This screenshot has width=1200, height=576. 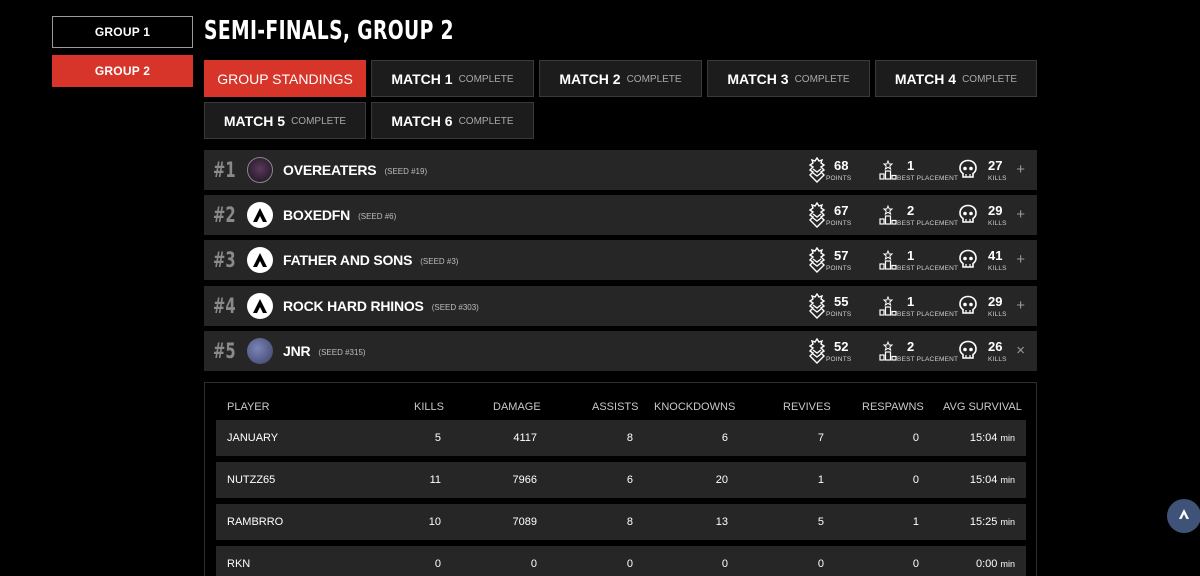 What do you see at coordinates (829, 351) in the screenshot?
I see `points-stat: 52 POINTS` at bounding box center [829, 351].